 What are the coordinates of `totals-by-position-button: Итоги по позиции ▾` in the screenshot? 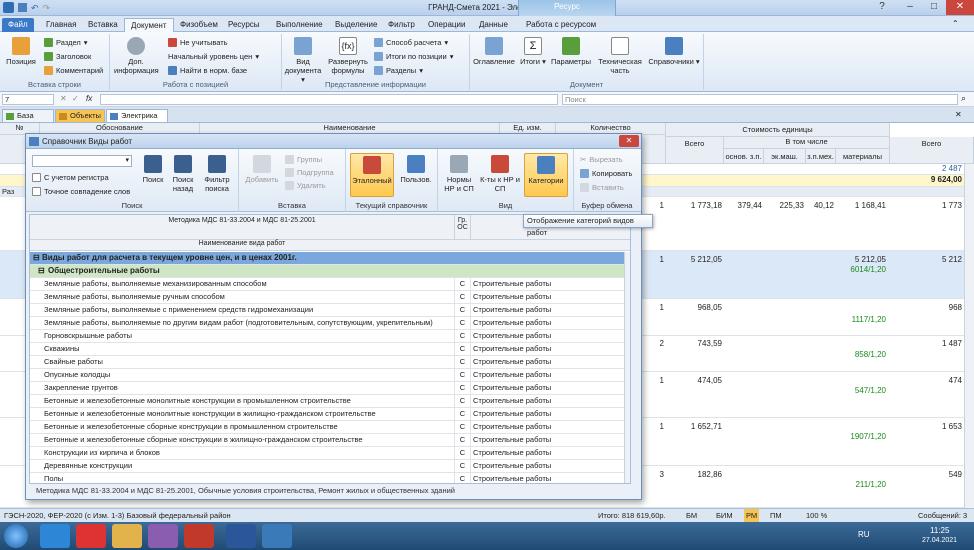 It's located at (413, 56).